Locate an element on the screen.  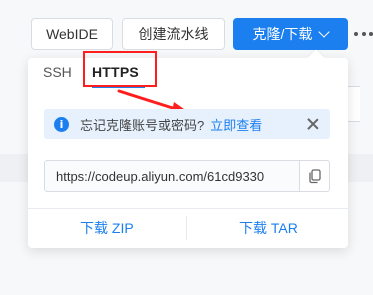
download-divider is located at coordinates (186, 228).